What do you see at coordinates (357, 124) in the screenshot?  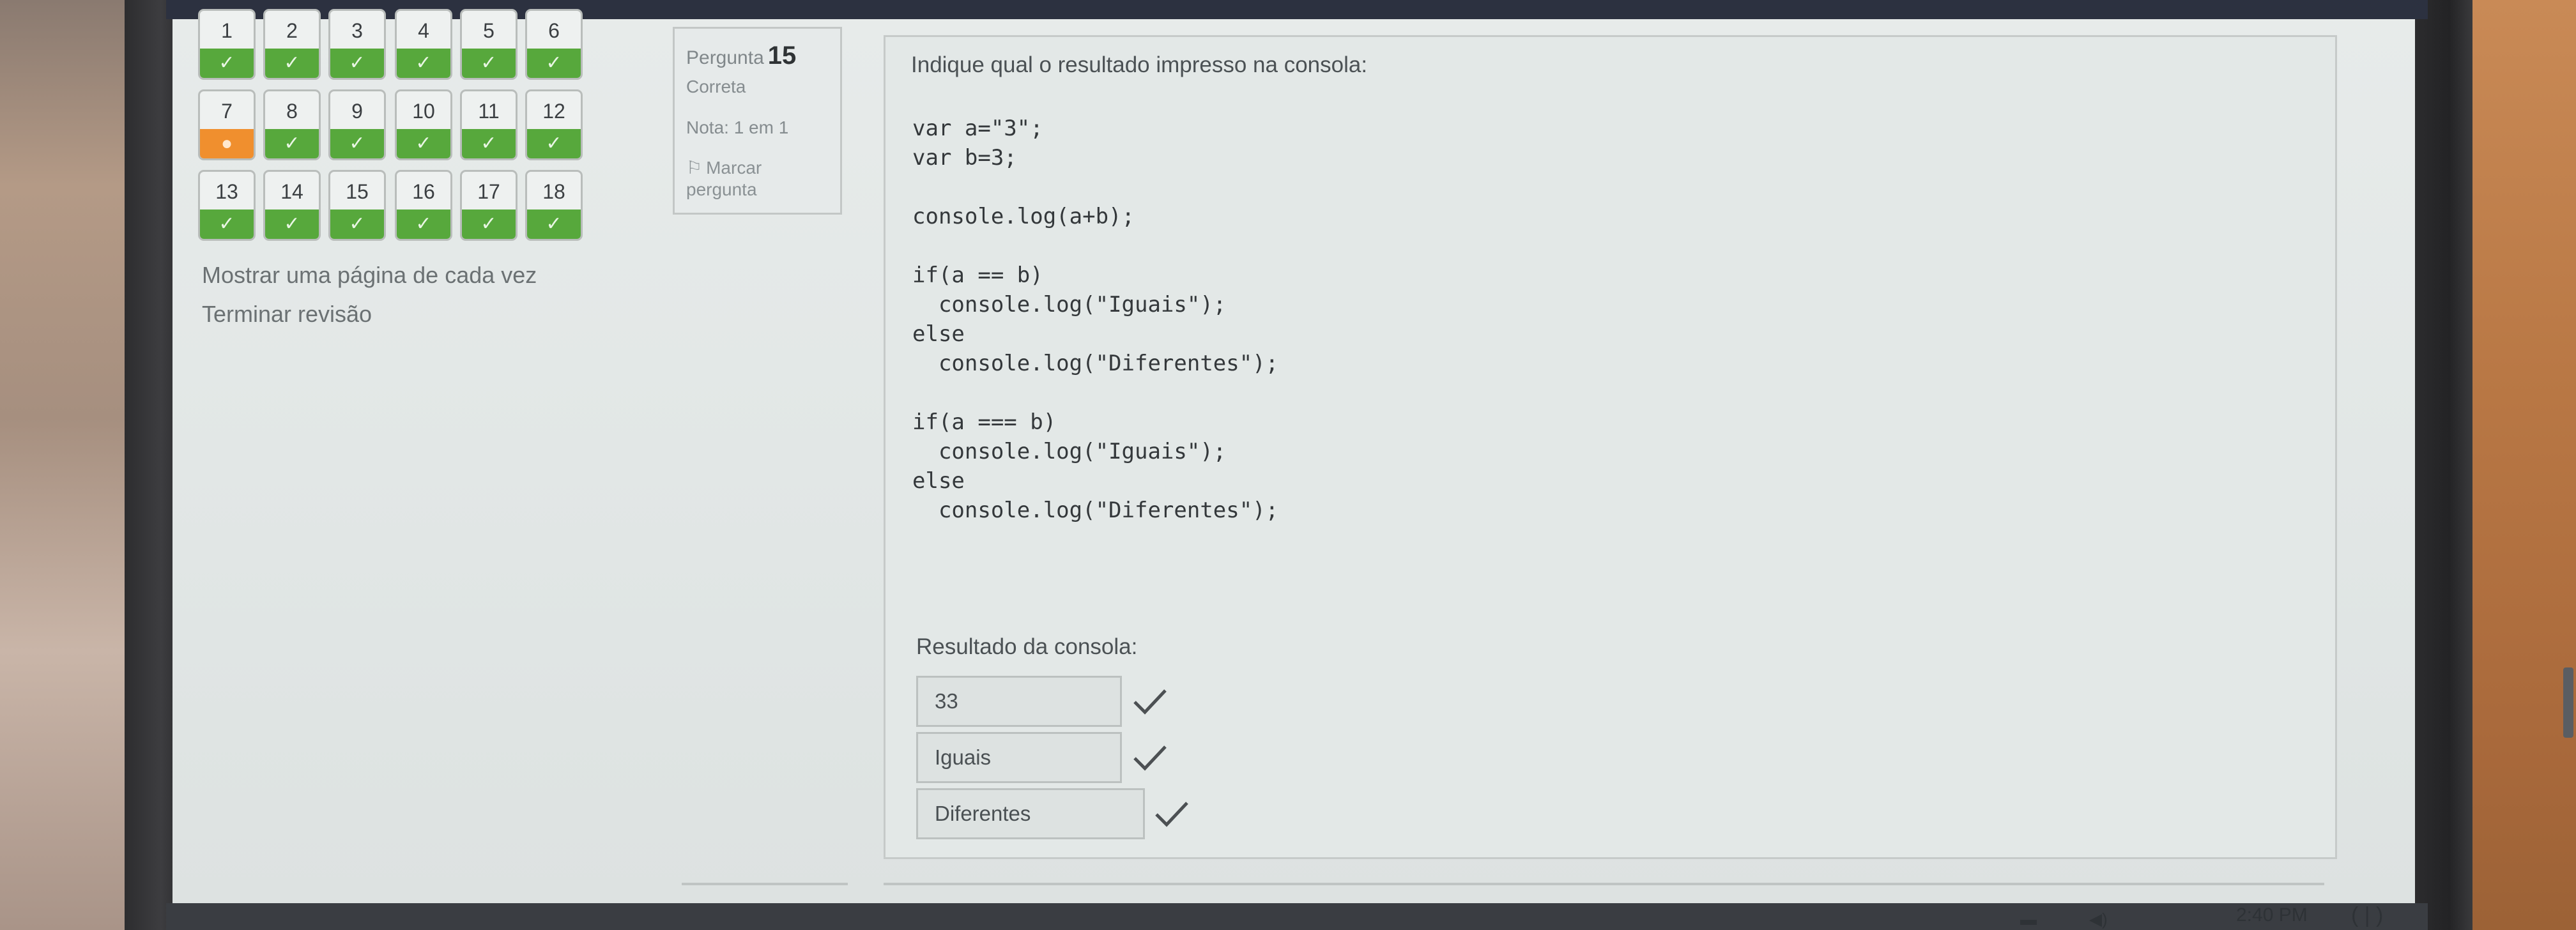 I see `question-nav-button-9: 9 ✓` at bounding box center [357, 124].